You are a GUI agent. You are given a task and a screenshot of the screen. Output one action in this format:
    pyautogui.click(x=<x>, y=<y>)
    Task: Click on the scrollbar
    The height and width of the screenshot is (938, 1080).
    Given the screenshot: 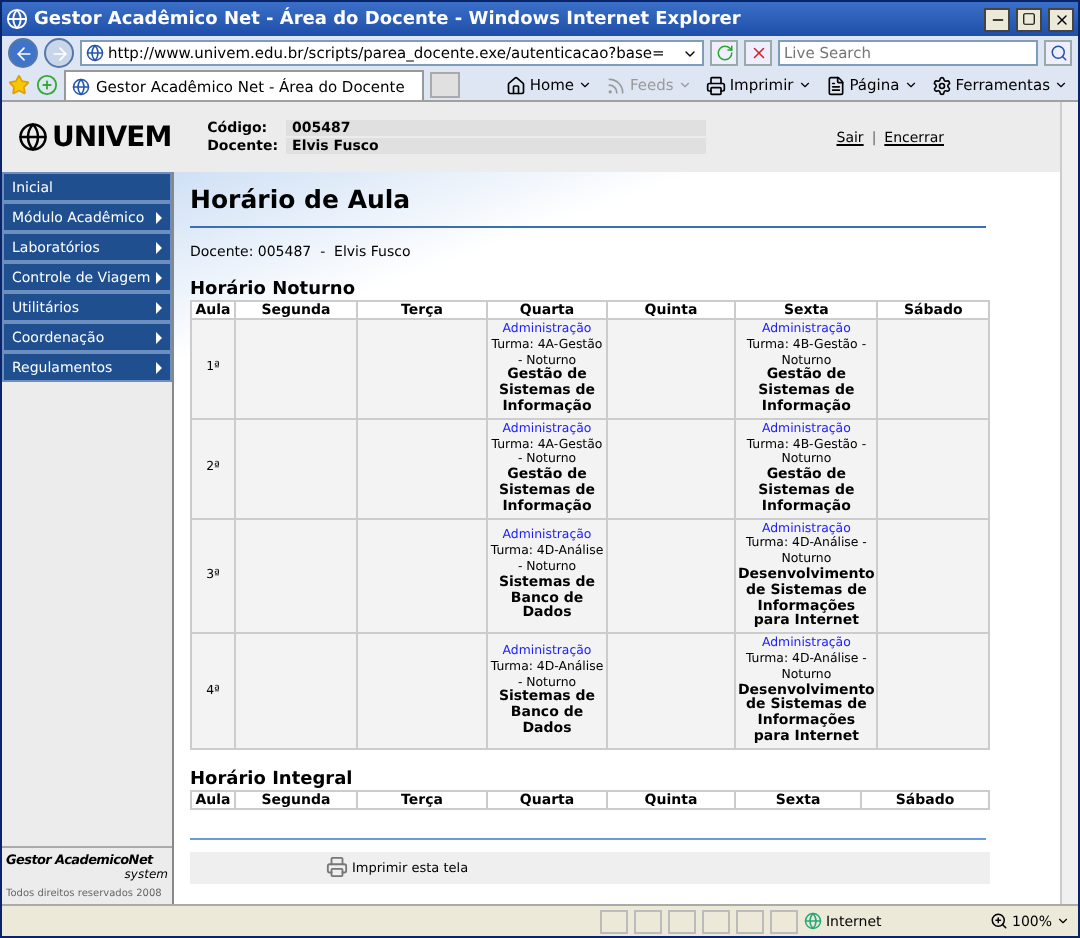 What is the action you would take?
    pyautogui.click(x=1069, y=503)
    